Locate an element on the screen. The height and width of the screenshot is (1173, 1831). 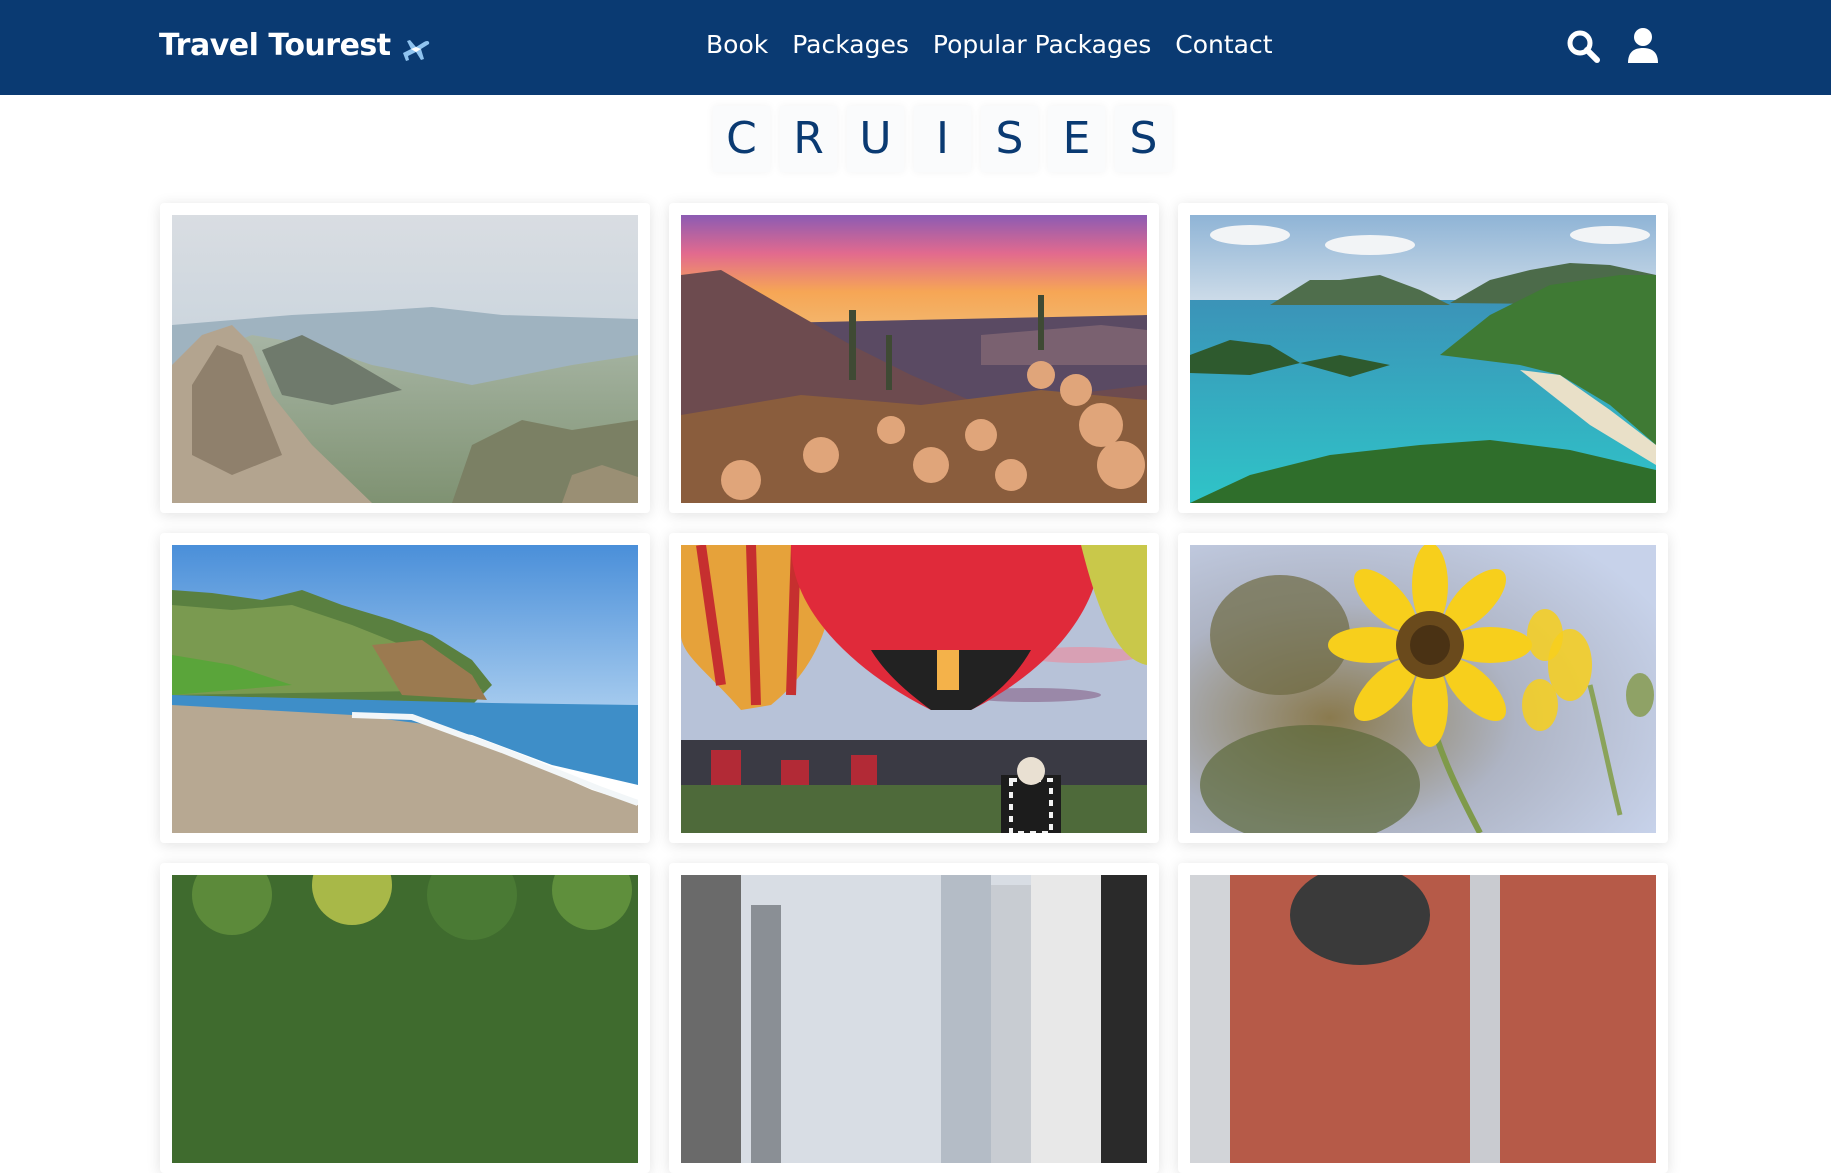
nav-link-contact: Contact is located at coordinates (1223, 44).